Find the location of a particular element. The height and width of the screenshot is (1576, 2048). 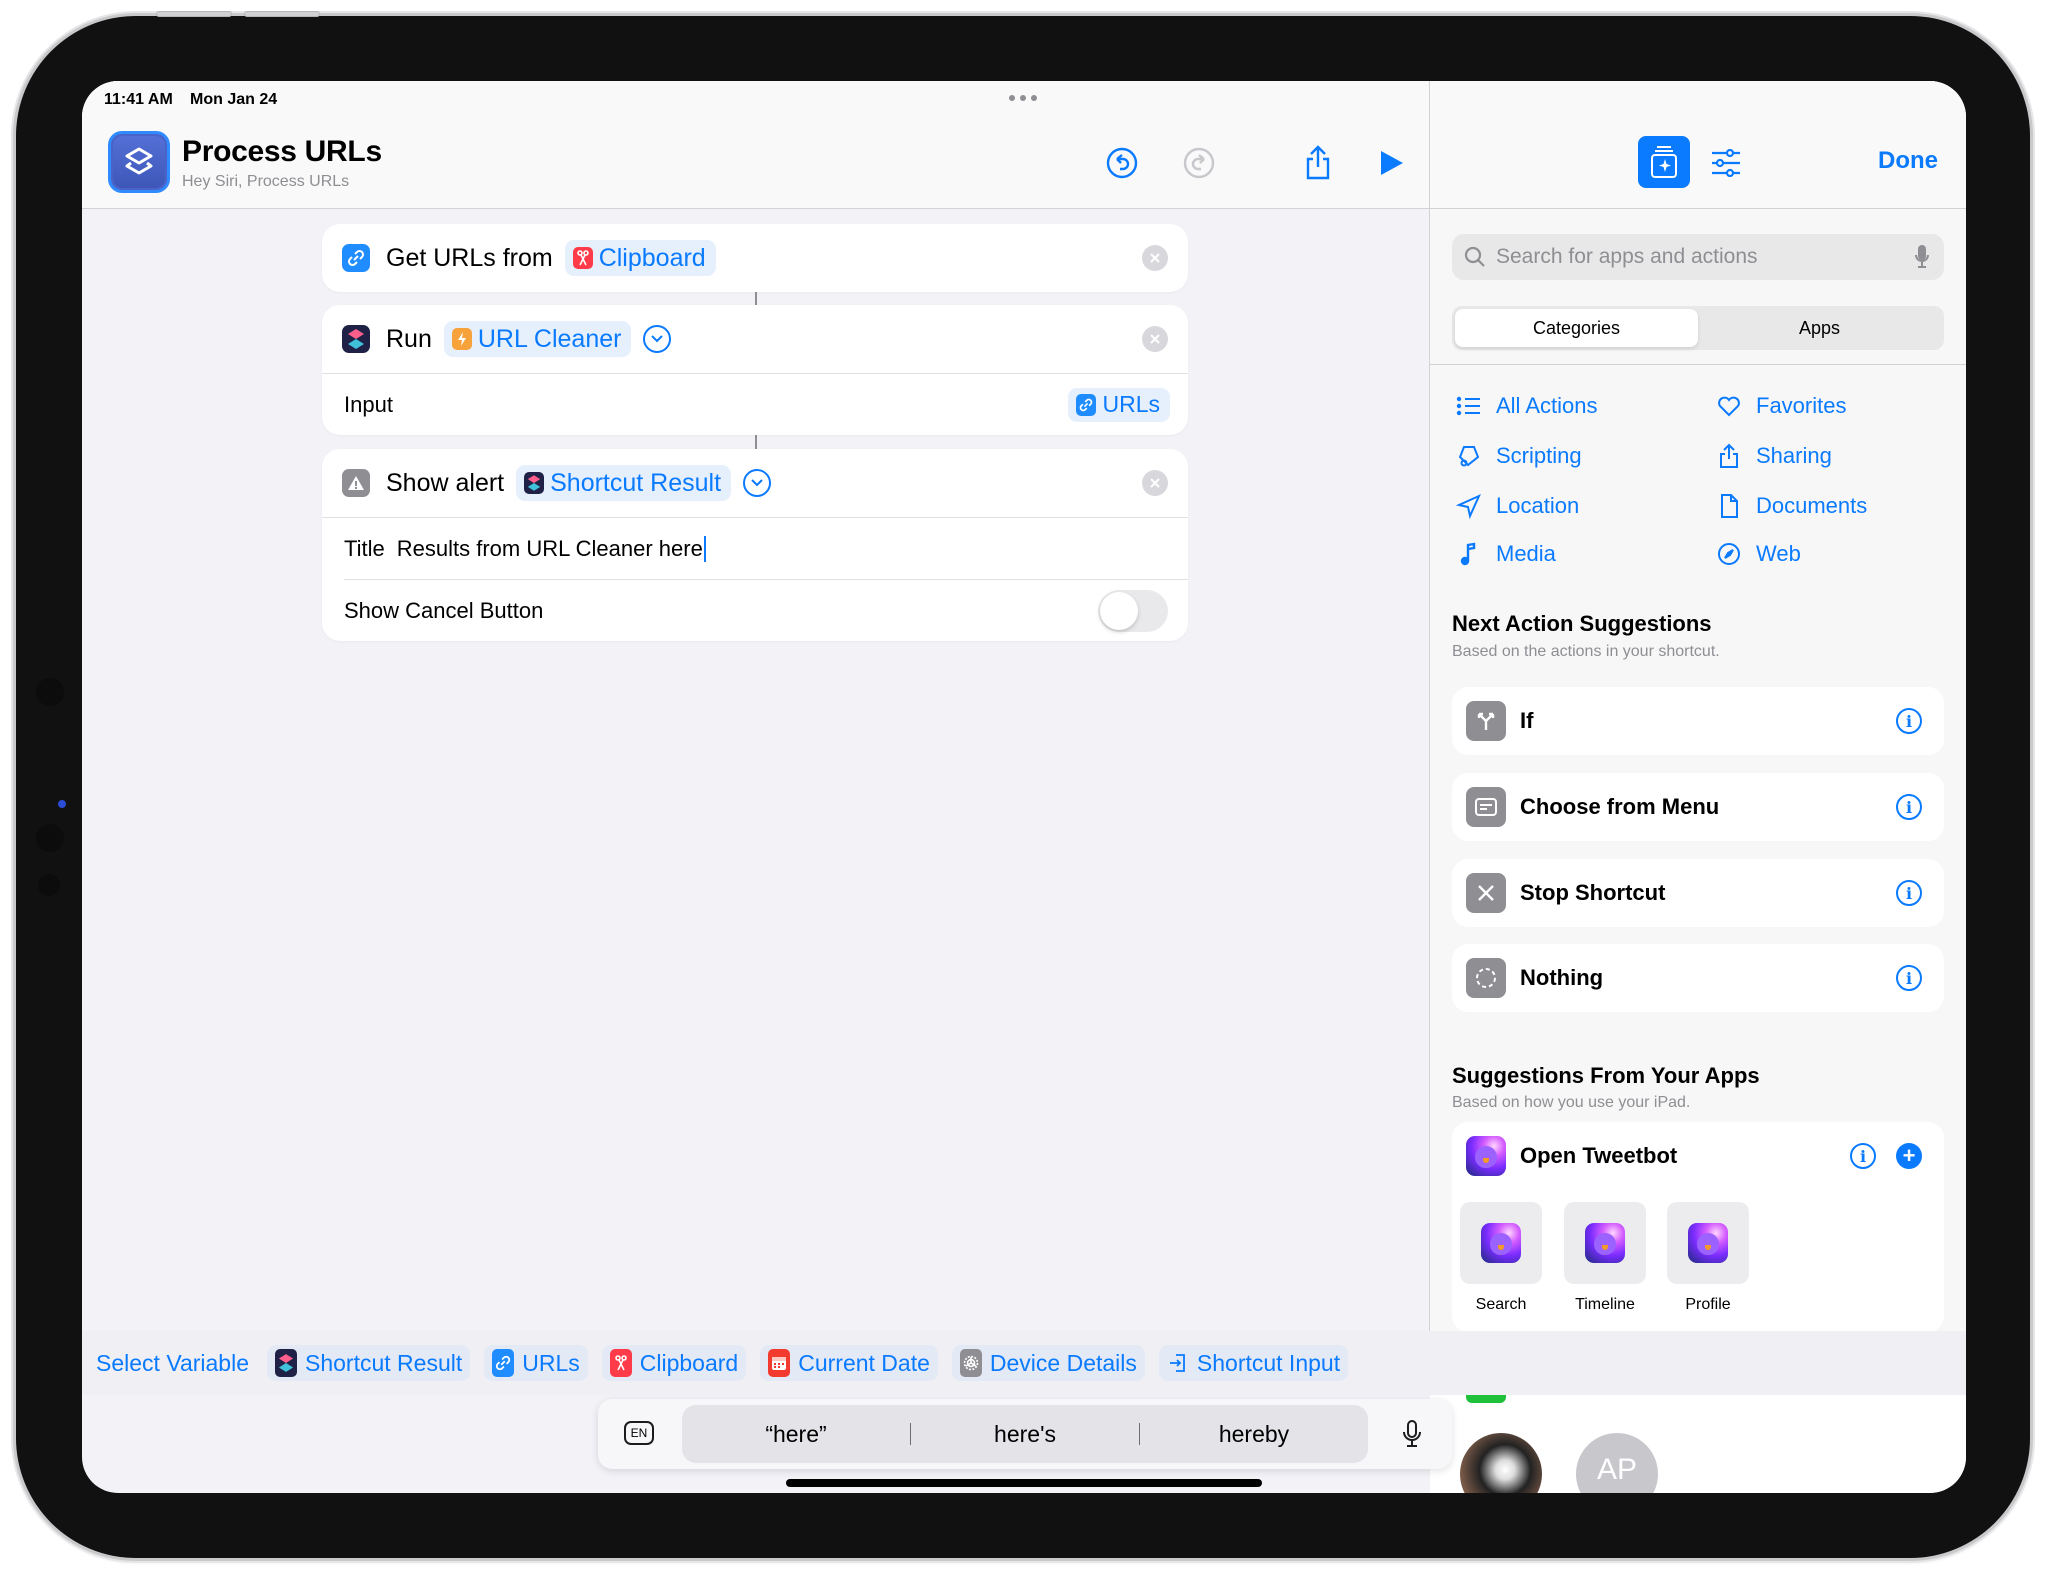

tweetbot-profile-tile is located at coordinates (1708, 1243).